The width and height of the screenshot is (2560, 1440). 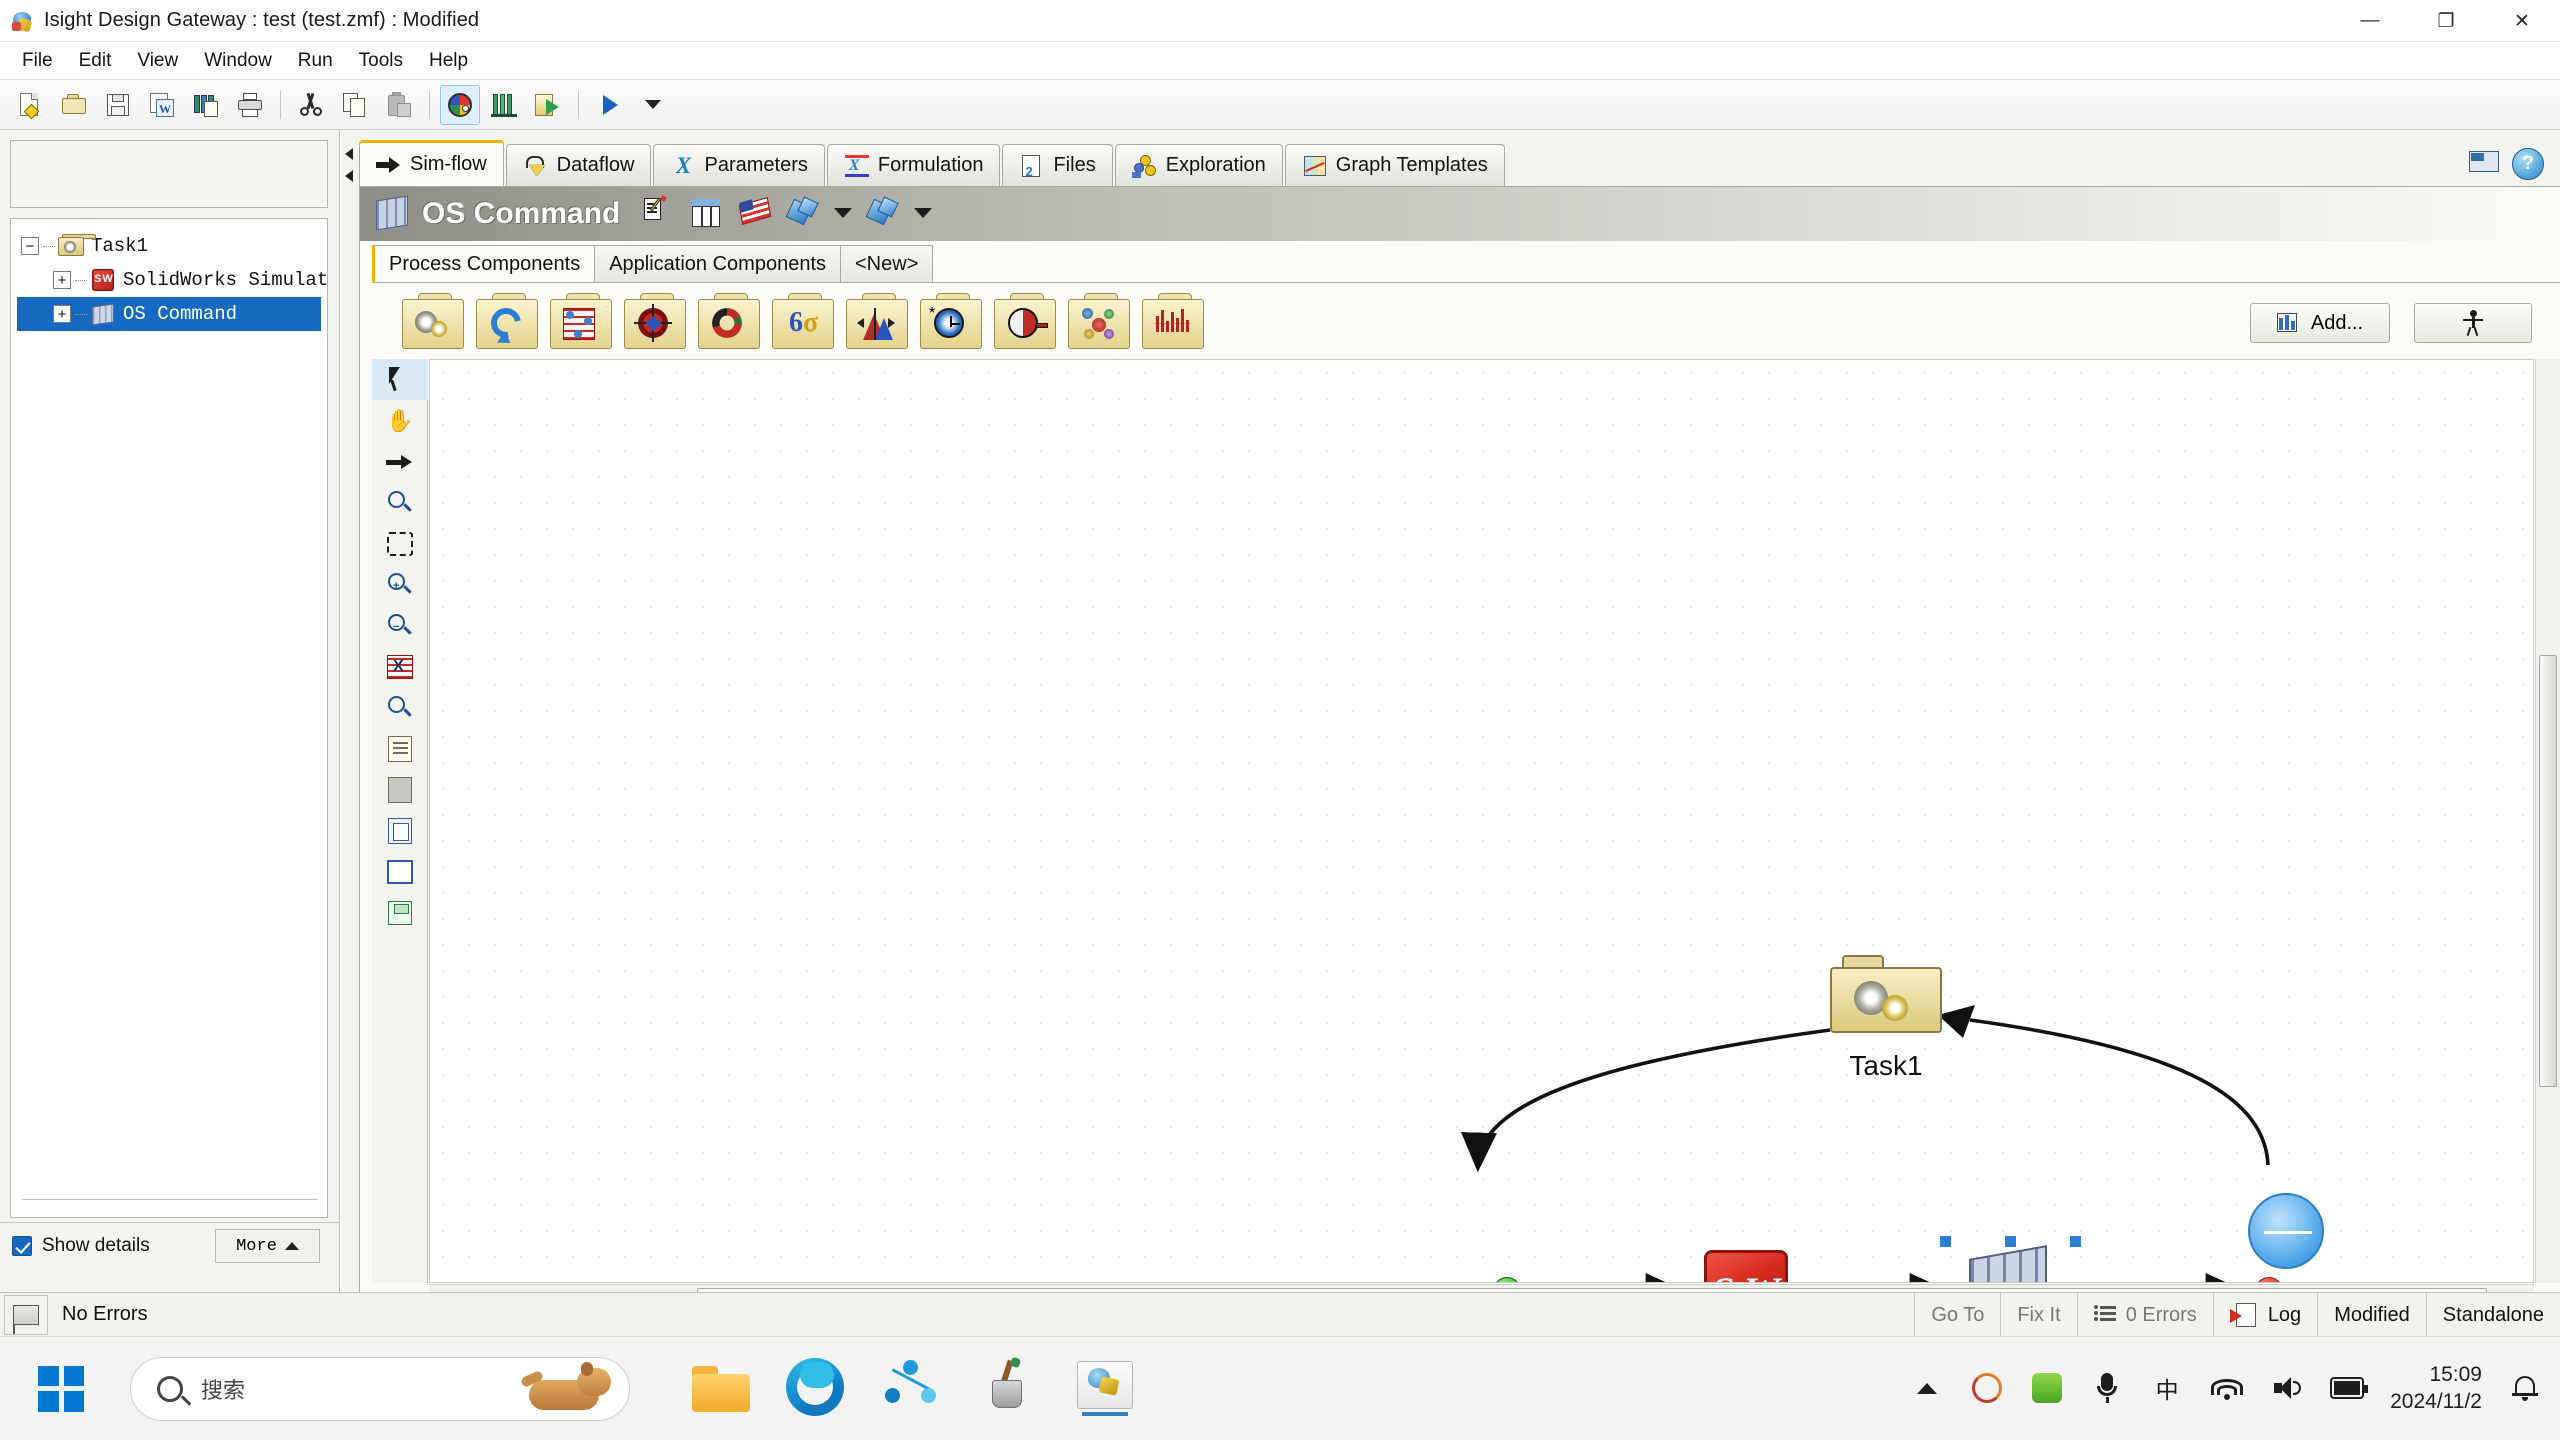 What do you see at coordinates (30, 105) in the screenshot?
I see `new-document-button` at bounding box center [30, 105].